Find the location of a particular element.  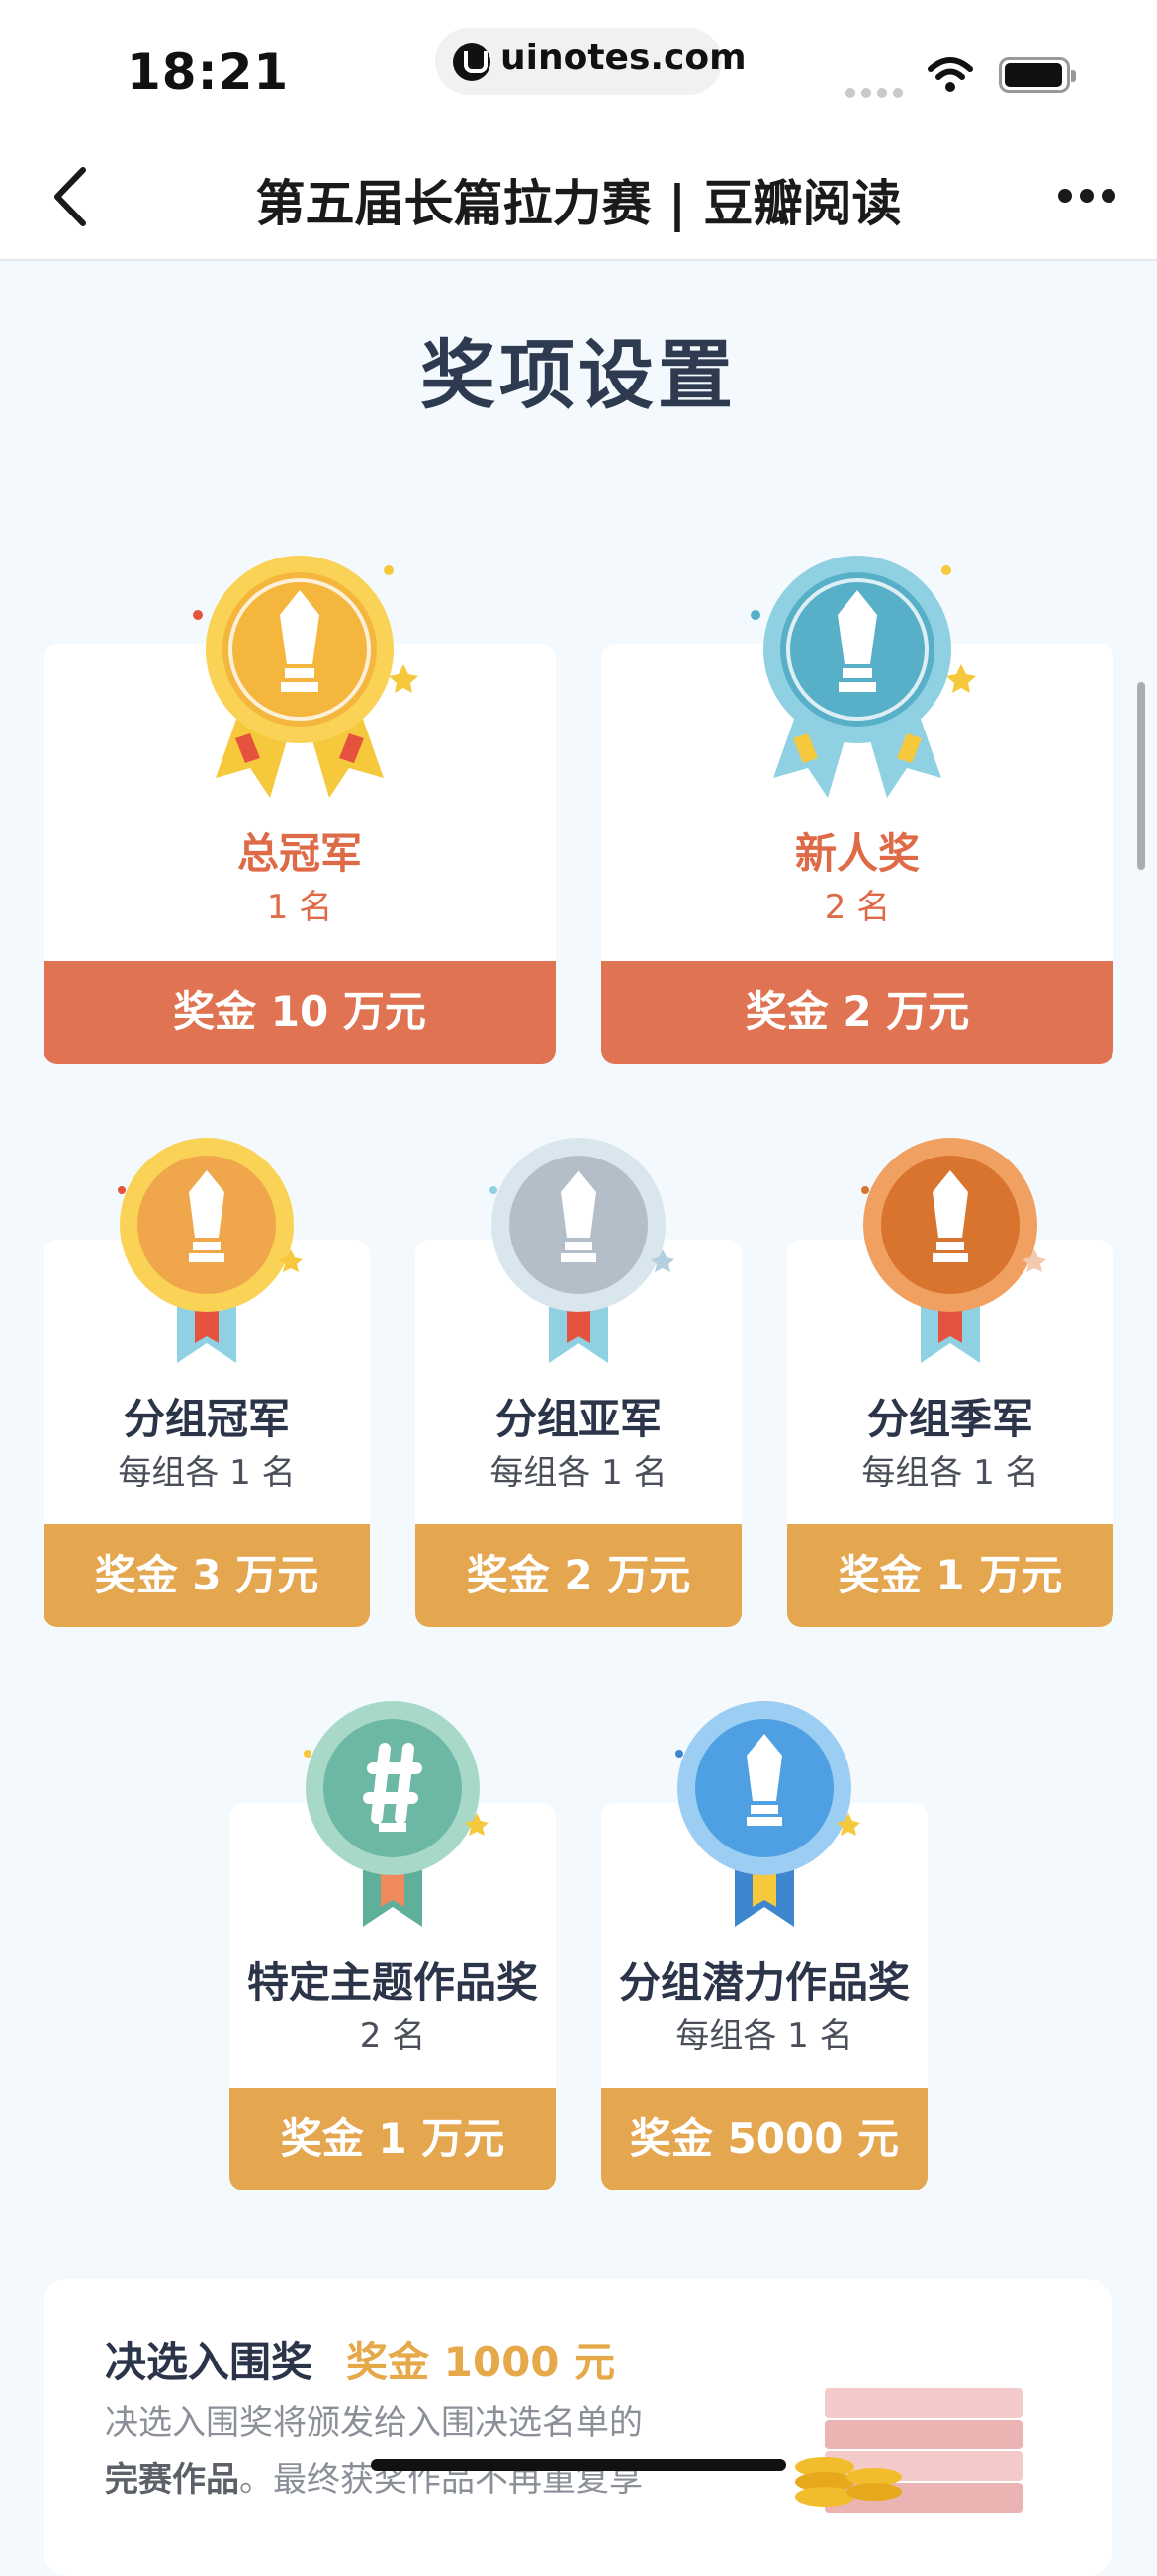

award-prize: 奖金 3 万元 is located at coordinates (207, 1575).